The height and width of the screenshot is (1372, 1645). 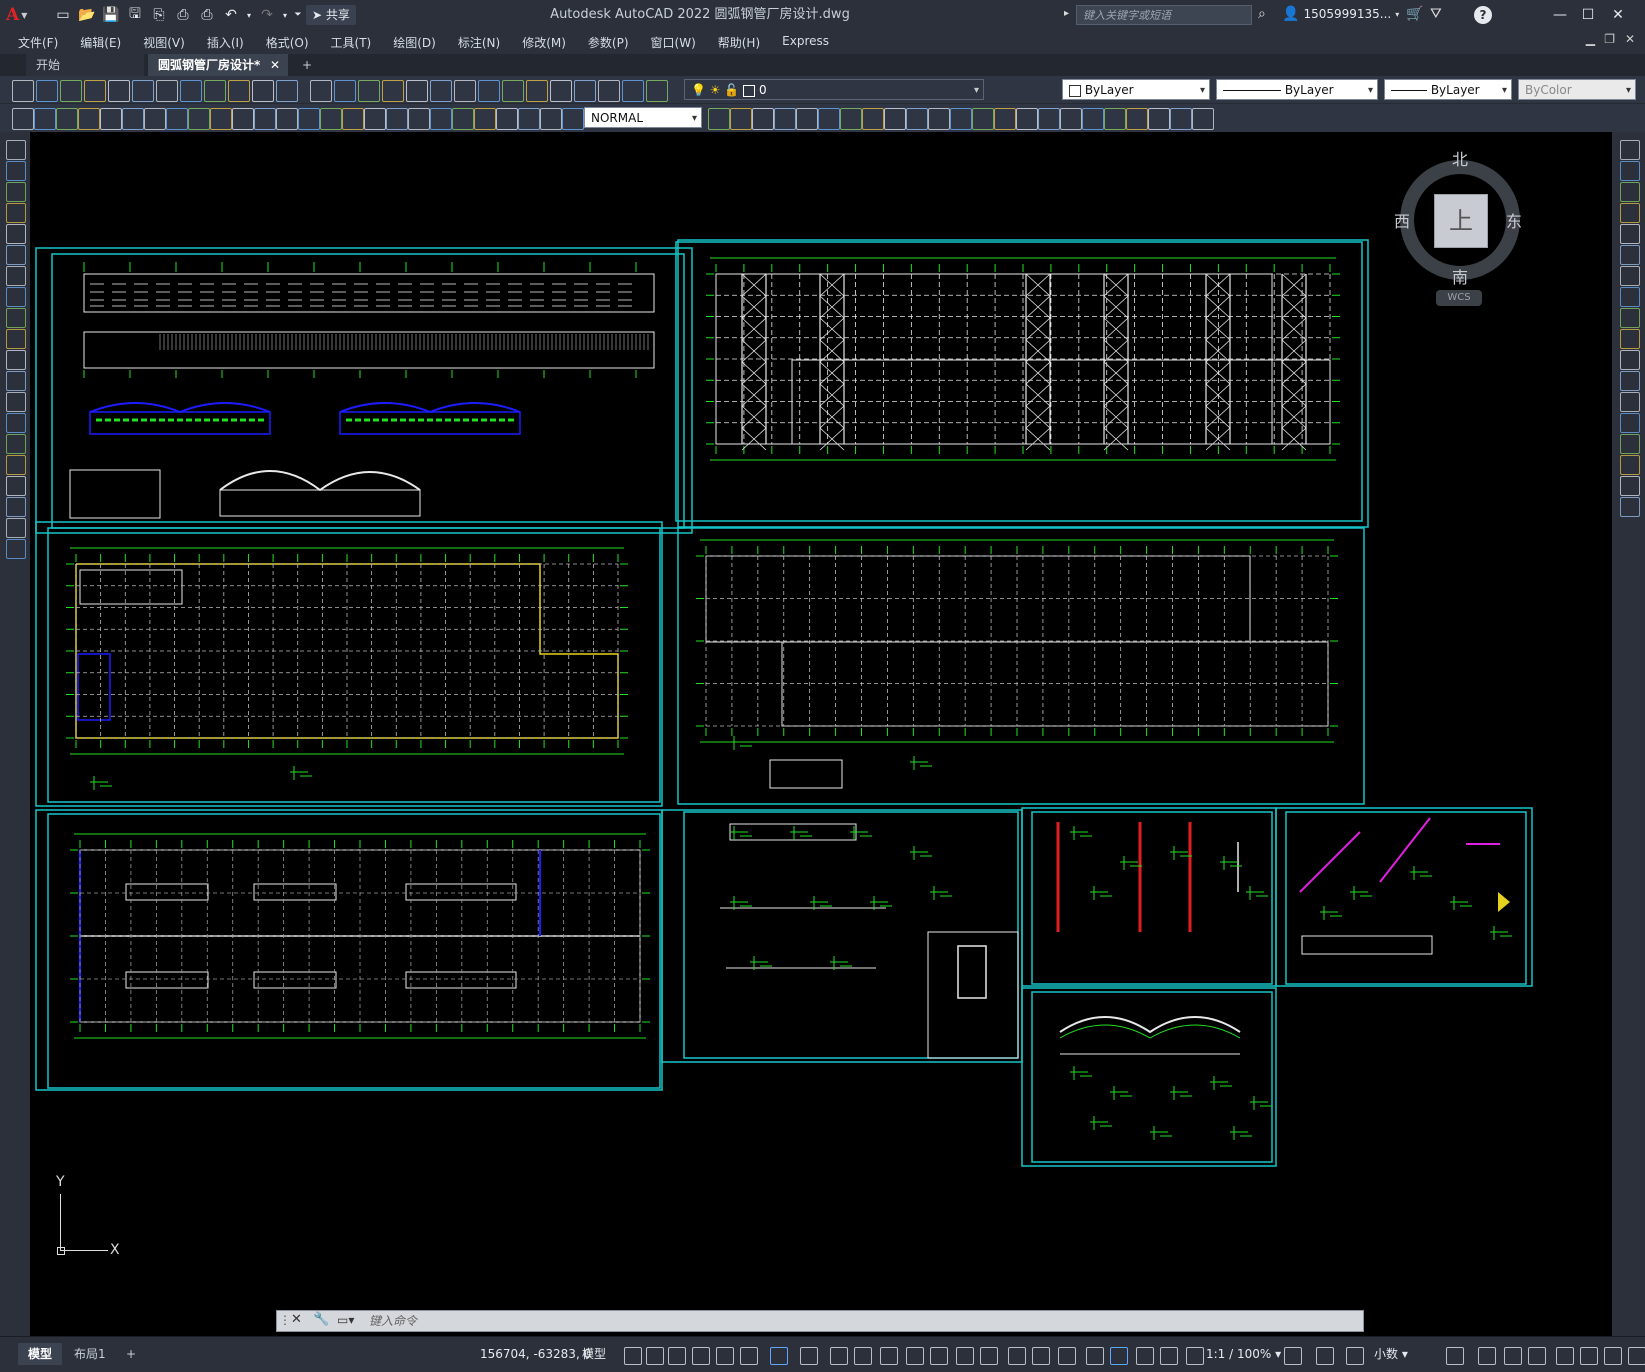 What do you see at coordinates (231, 15) in the screenshot?
I see `undo-icon: ↶` at bounding box center [231, 15].